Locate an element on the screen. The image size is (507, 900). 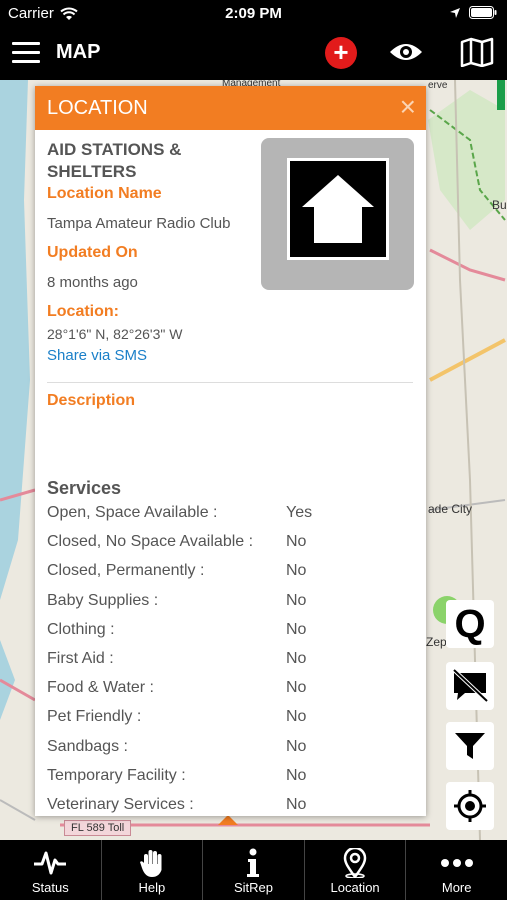
service-row: Open, Space Available : Yes is located at coordinates (227, 515).